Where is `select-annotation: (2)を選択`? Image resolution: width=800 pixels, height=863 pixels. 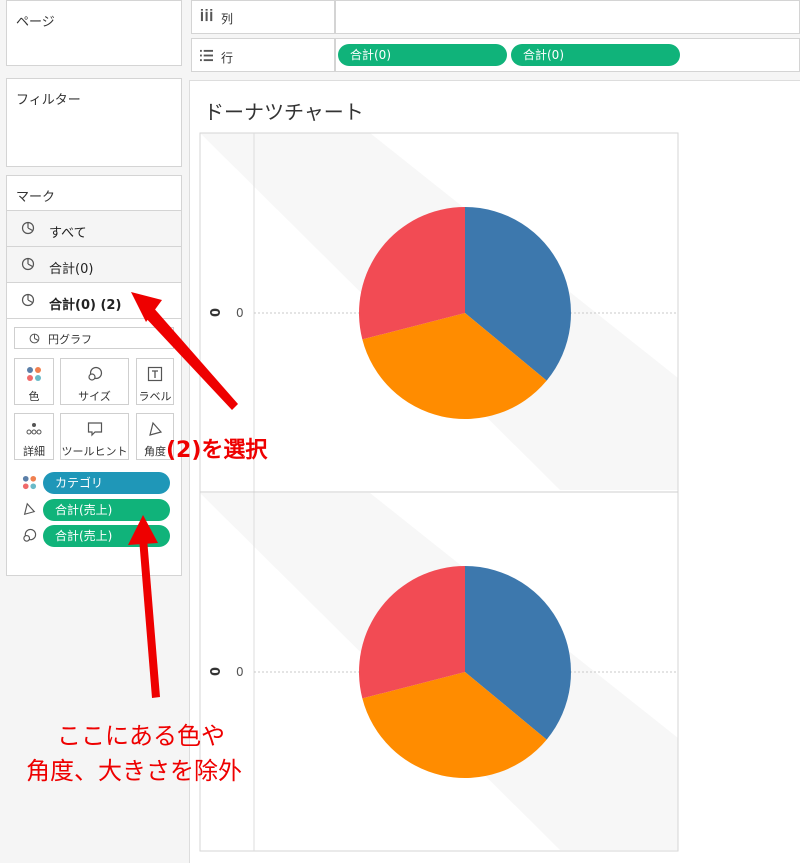 select-annotation: (2)を選択 is located at coordinates (217, 450).